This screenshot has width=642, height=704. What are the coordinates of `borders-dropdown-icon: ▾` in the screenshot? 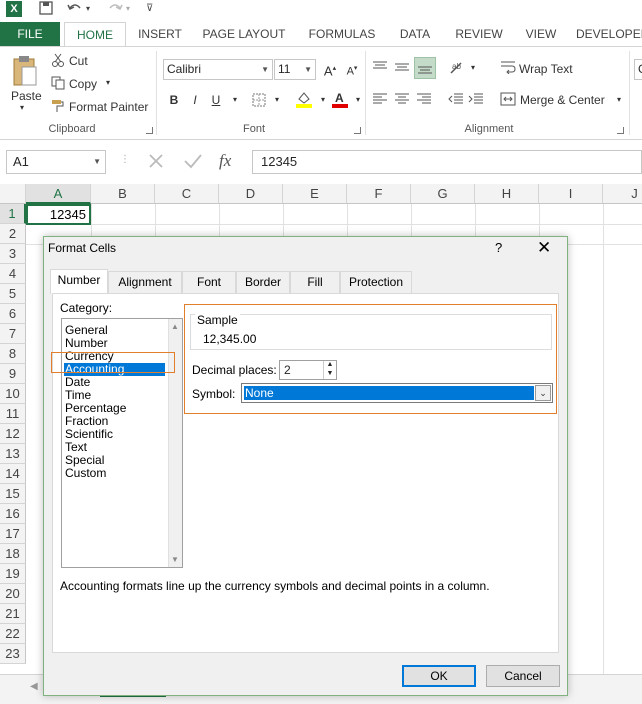 It's located at (277, 100).